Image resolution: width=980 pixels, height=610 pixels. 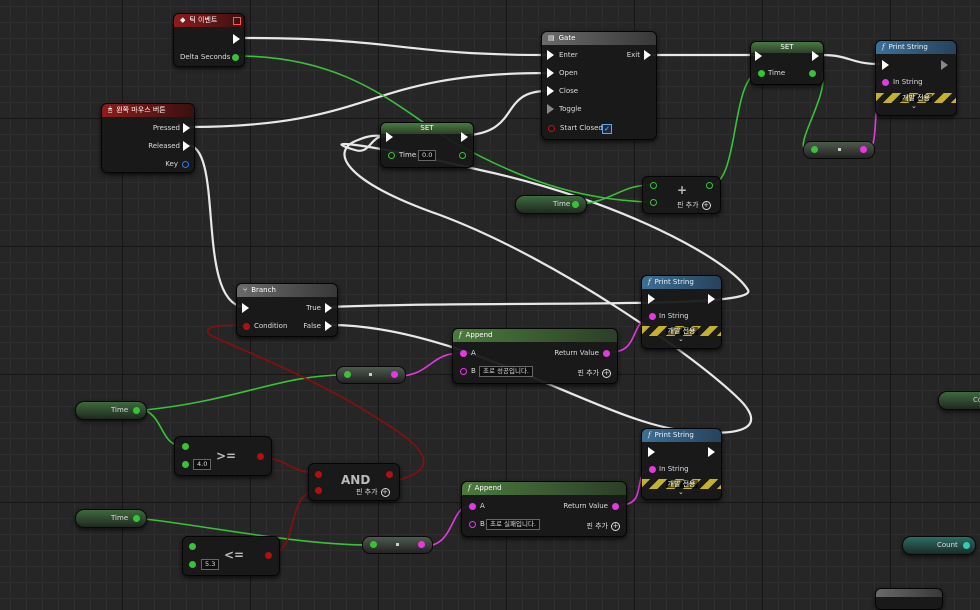 I want to click on print-2-exec-in, so click(x=651, y=299).